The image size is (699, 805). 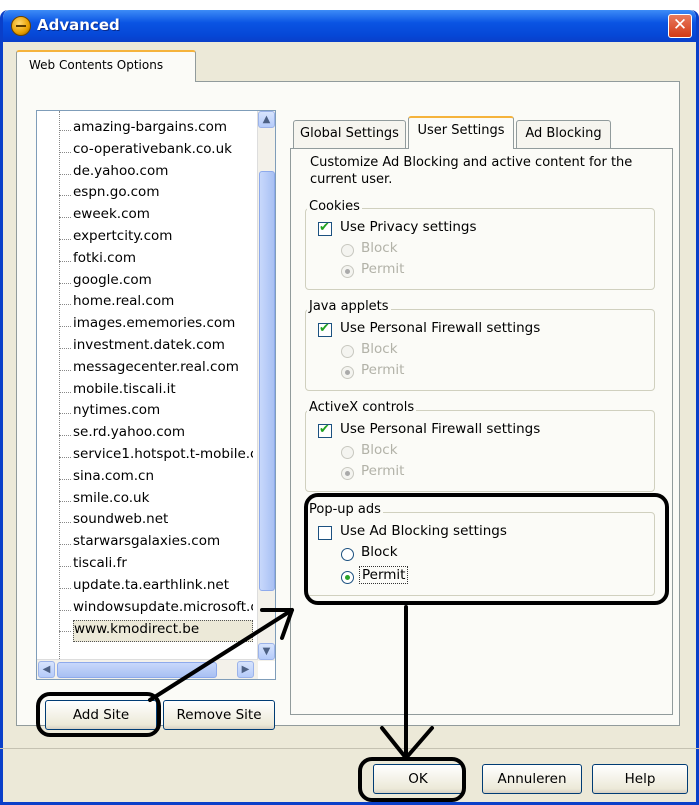 I want to click on activex-block-label: Block, so click(x=379, y=450).